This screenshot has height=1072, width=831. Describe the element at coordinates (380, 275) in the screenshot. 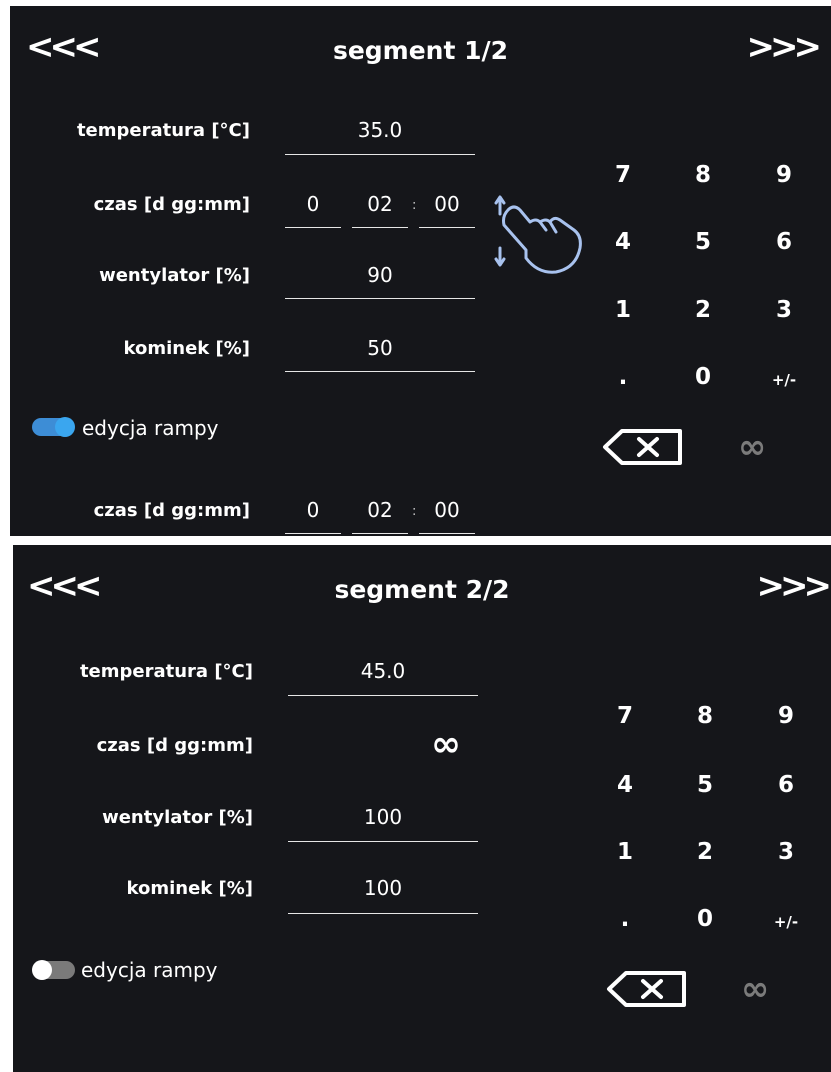

I see `fan-field: 90` at that location.